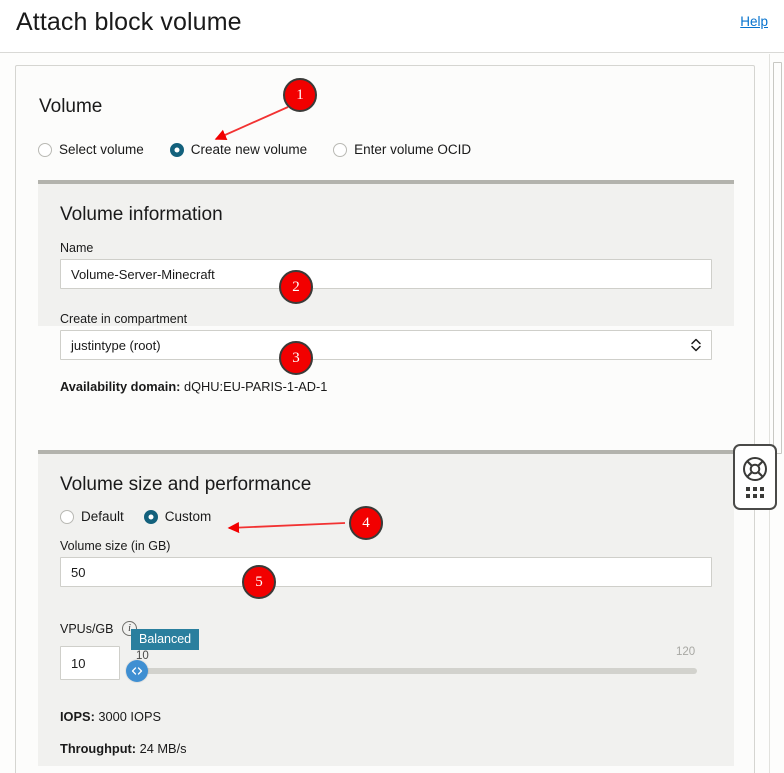  What do you see at coordinates (87, 629) in the screenshot?
I see `vpus-field-label: VPUs/GB` at bounding box center [87, 629].